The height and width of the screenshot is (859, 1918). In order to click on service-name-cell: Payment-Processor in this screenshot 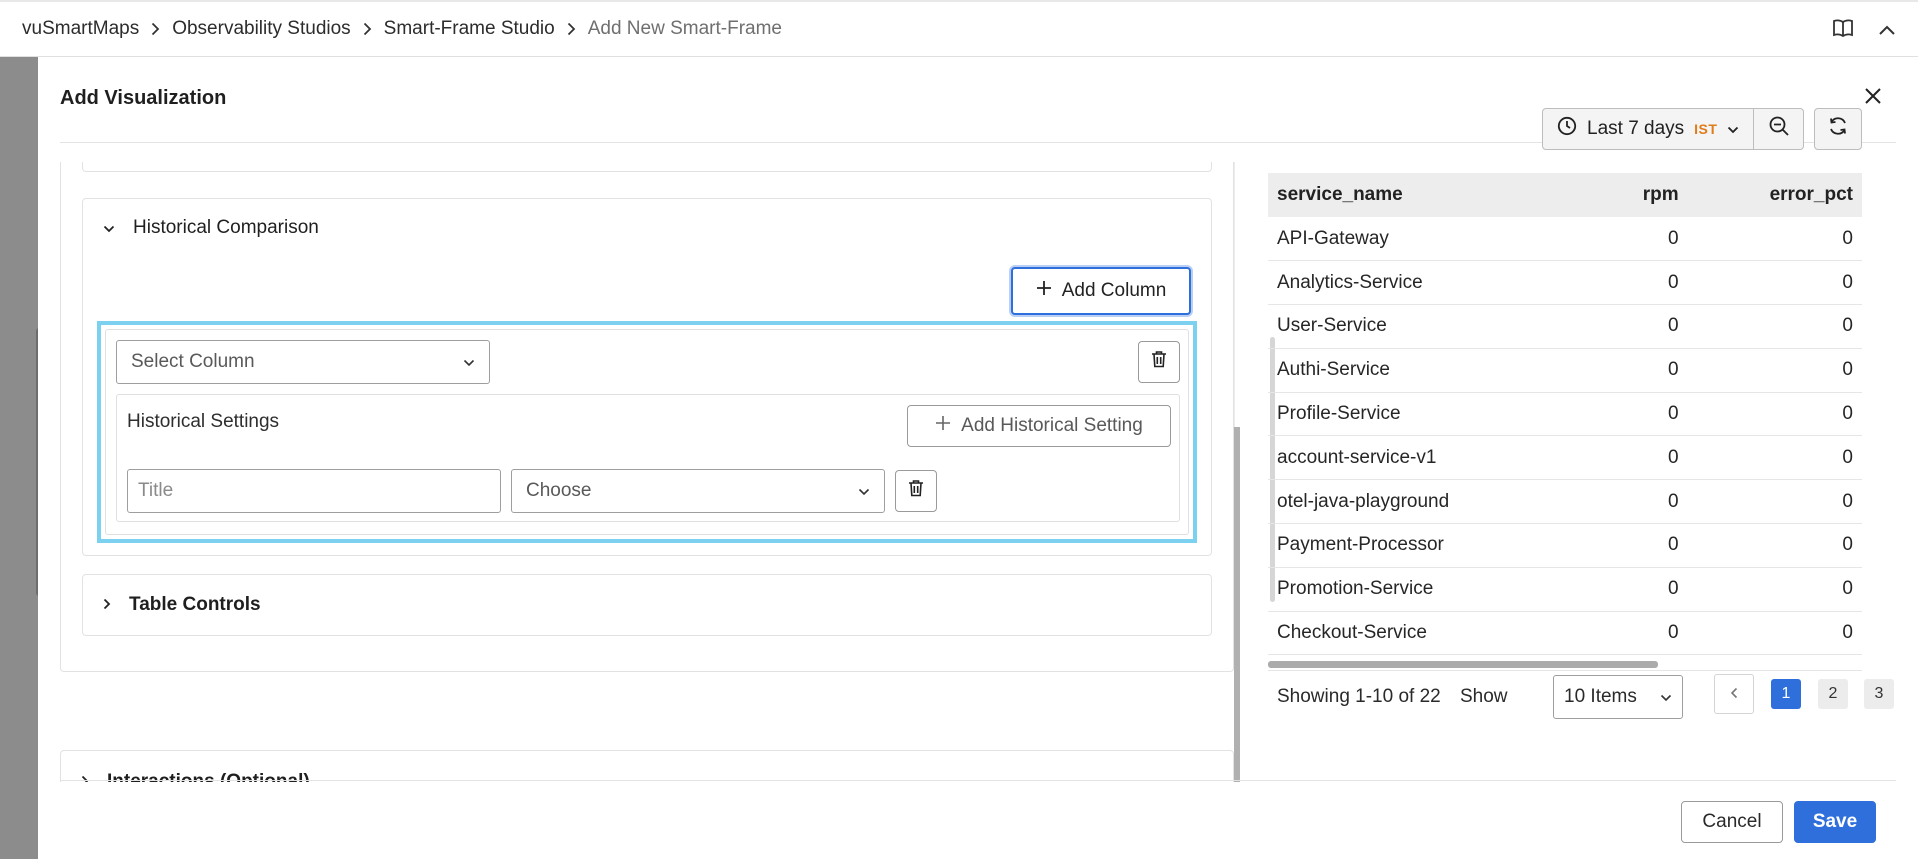, I will do `click(1431, 545)`.